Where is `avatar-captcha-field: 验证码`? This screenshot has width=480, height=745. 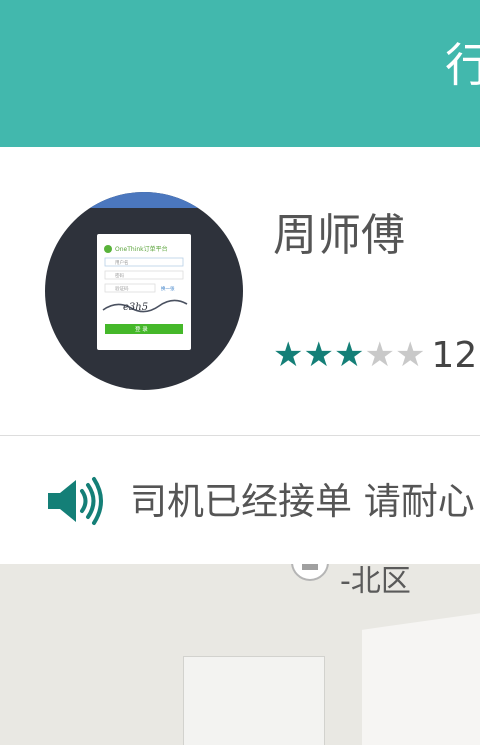
avatar-captcha-field: 验证码 is located at coordinates (122, 288).